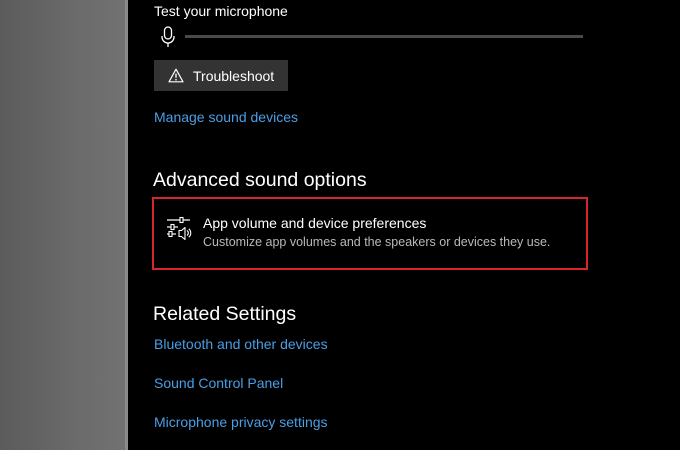 The height and width of the screenshot is (450, 680). I want to click on related-settings-heading: Related Settings, so click(225, 314).